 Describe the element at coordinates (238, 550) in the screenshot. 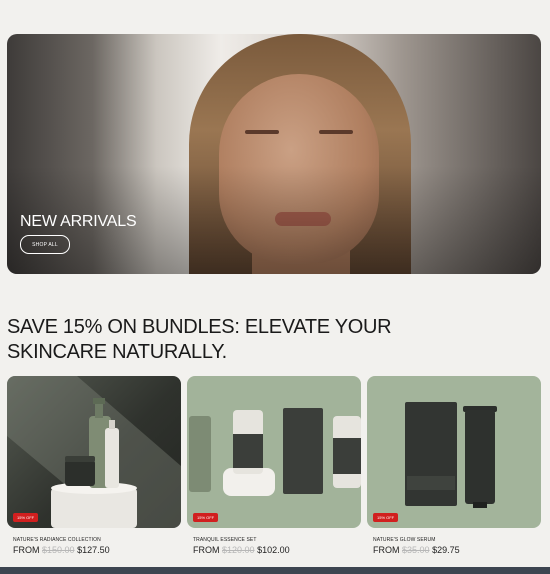

I see `original-price: $120.00` at that location.